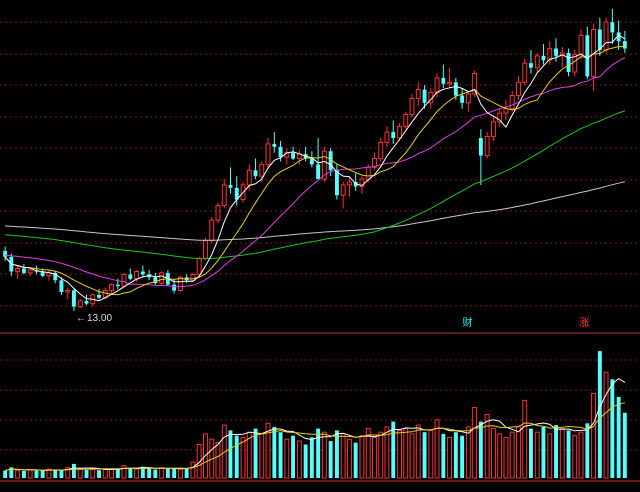  I want to click on finance-event-badge: 财, so click(467, 324).